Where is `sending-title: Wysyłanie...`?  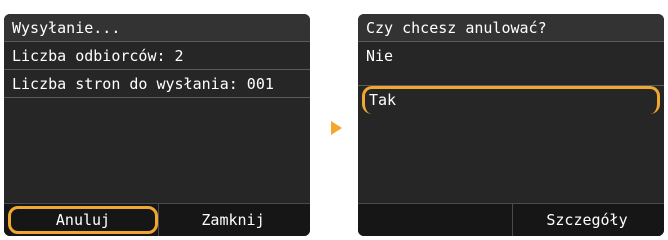 sending-title: Wysyłanie... is located at coordinates (157, 28).